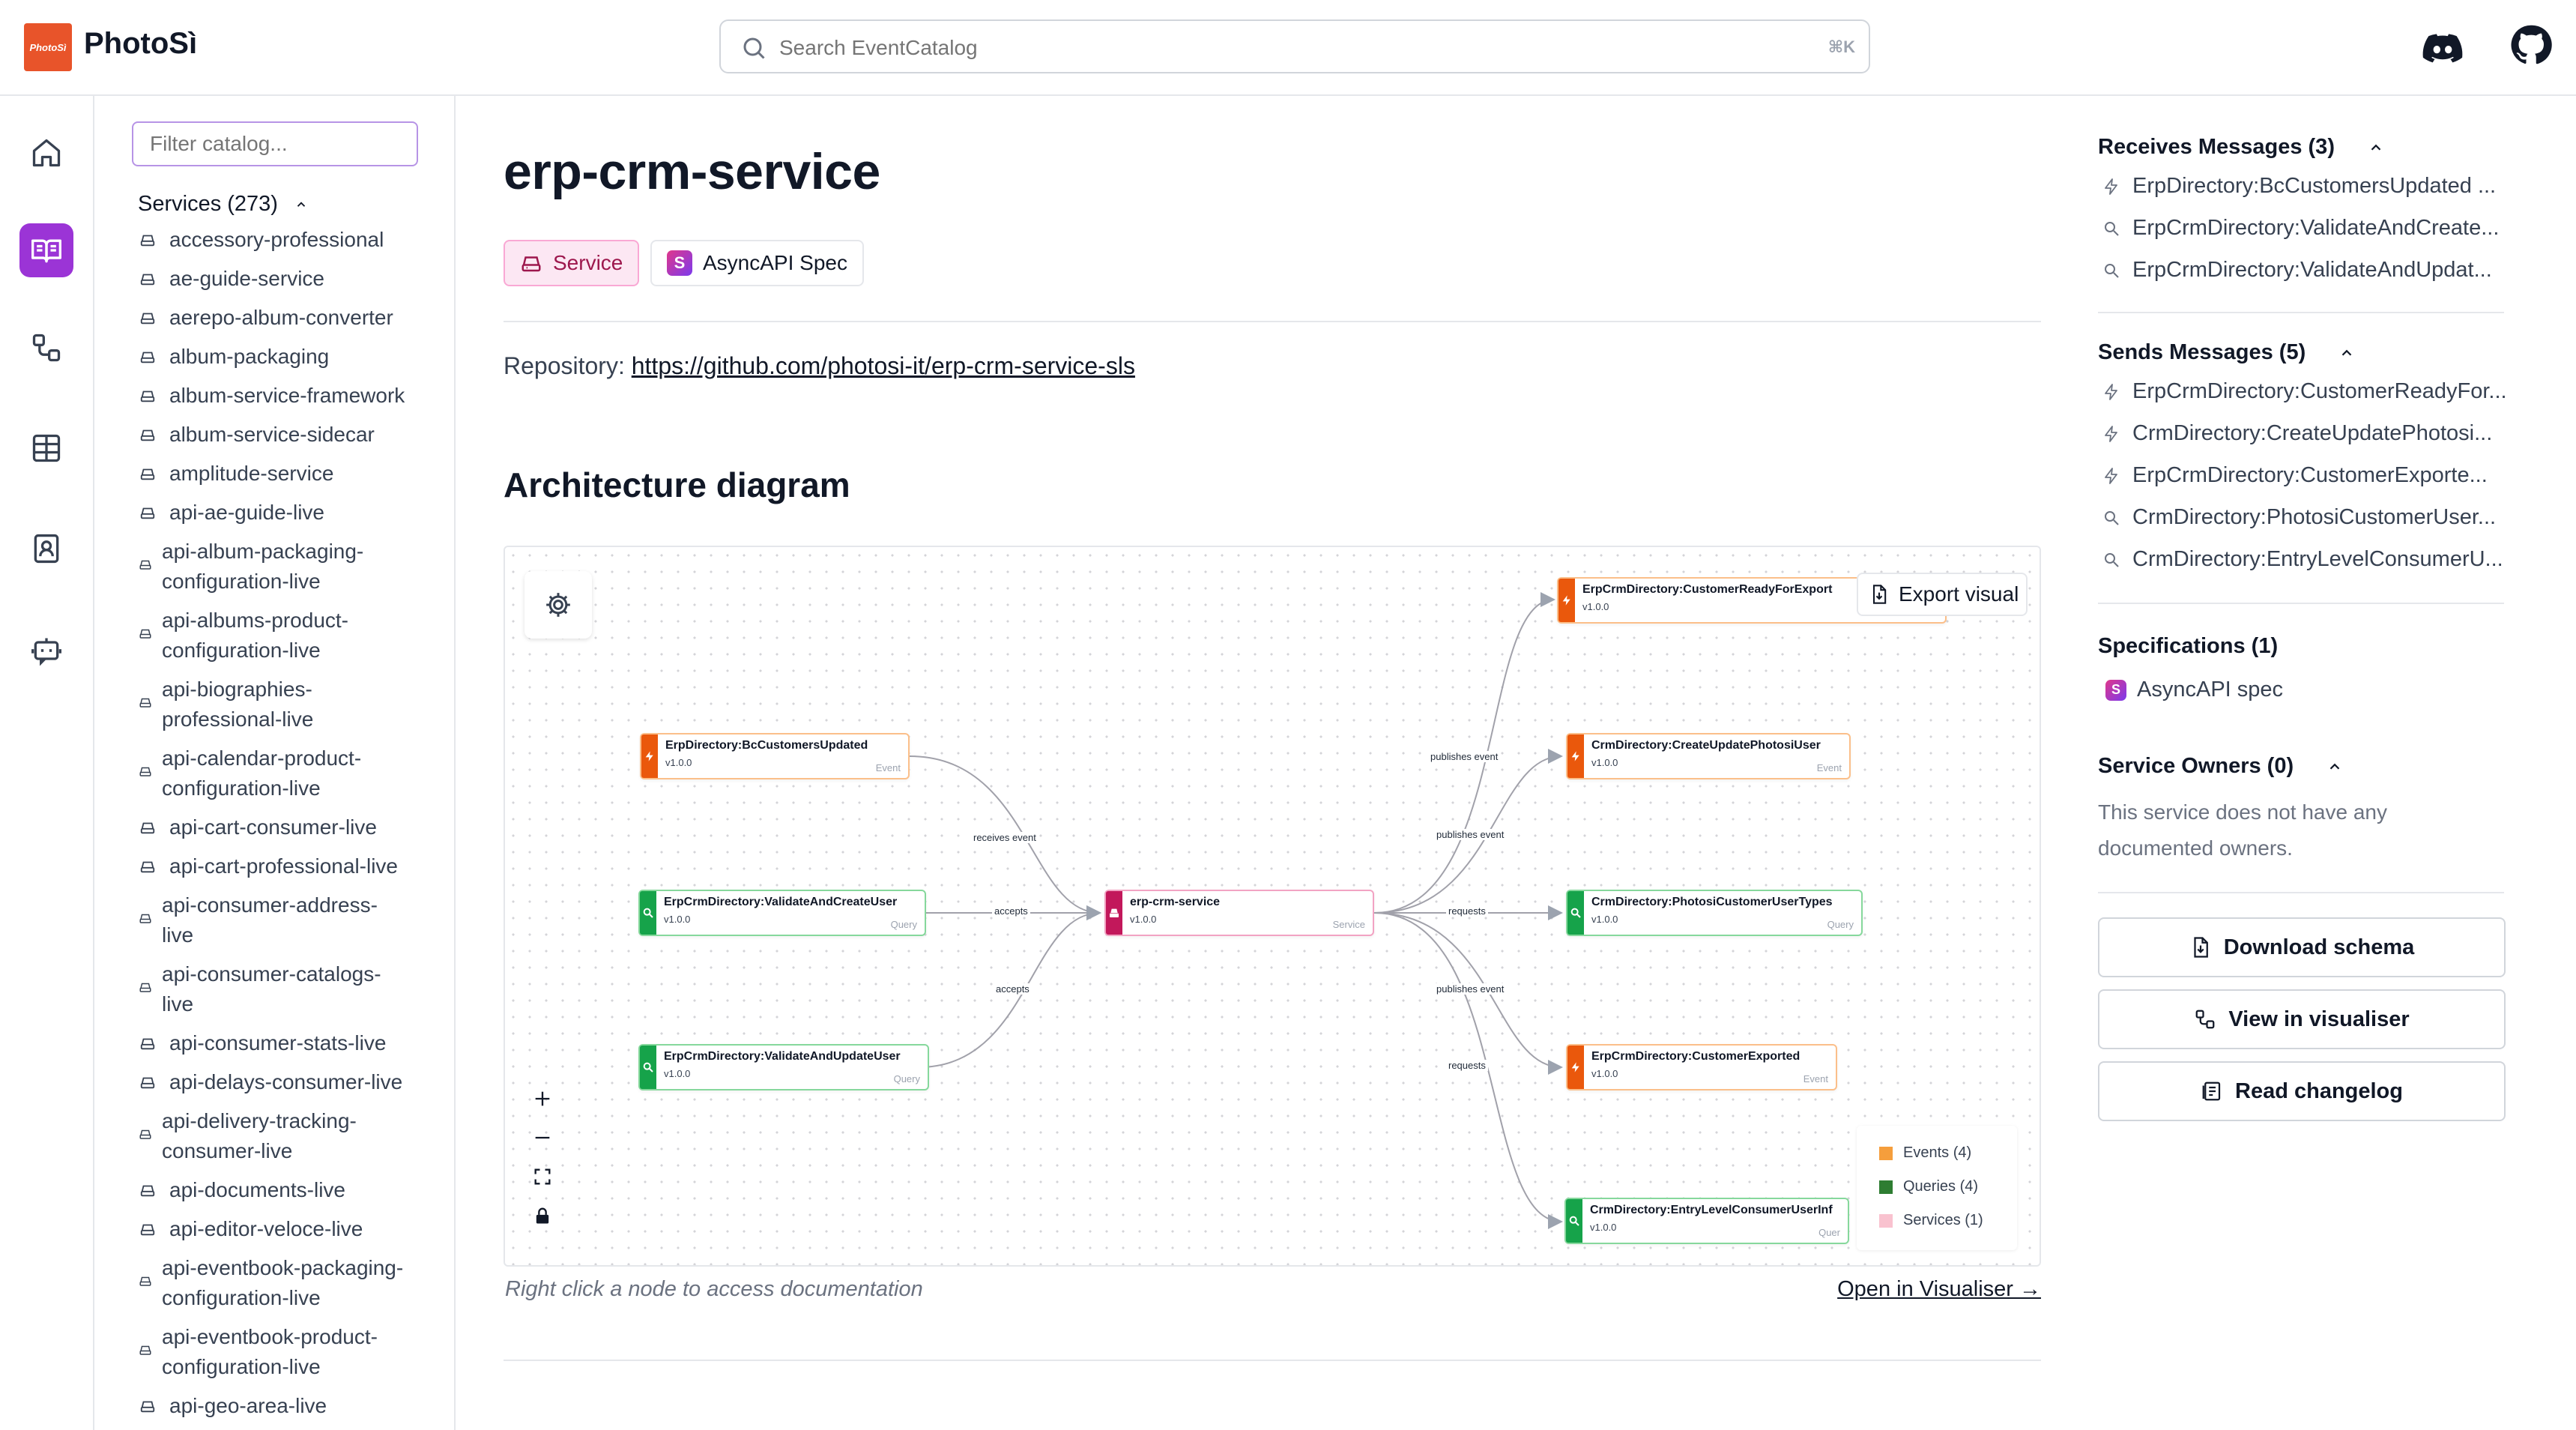 The height and width of the screenshot is (1430, 2576). I want to click on fit-view-button, so click(542, 1176).